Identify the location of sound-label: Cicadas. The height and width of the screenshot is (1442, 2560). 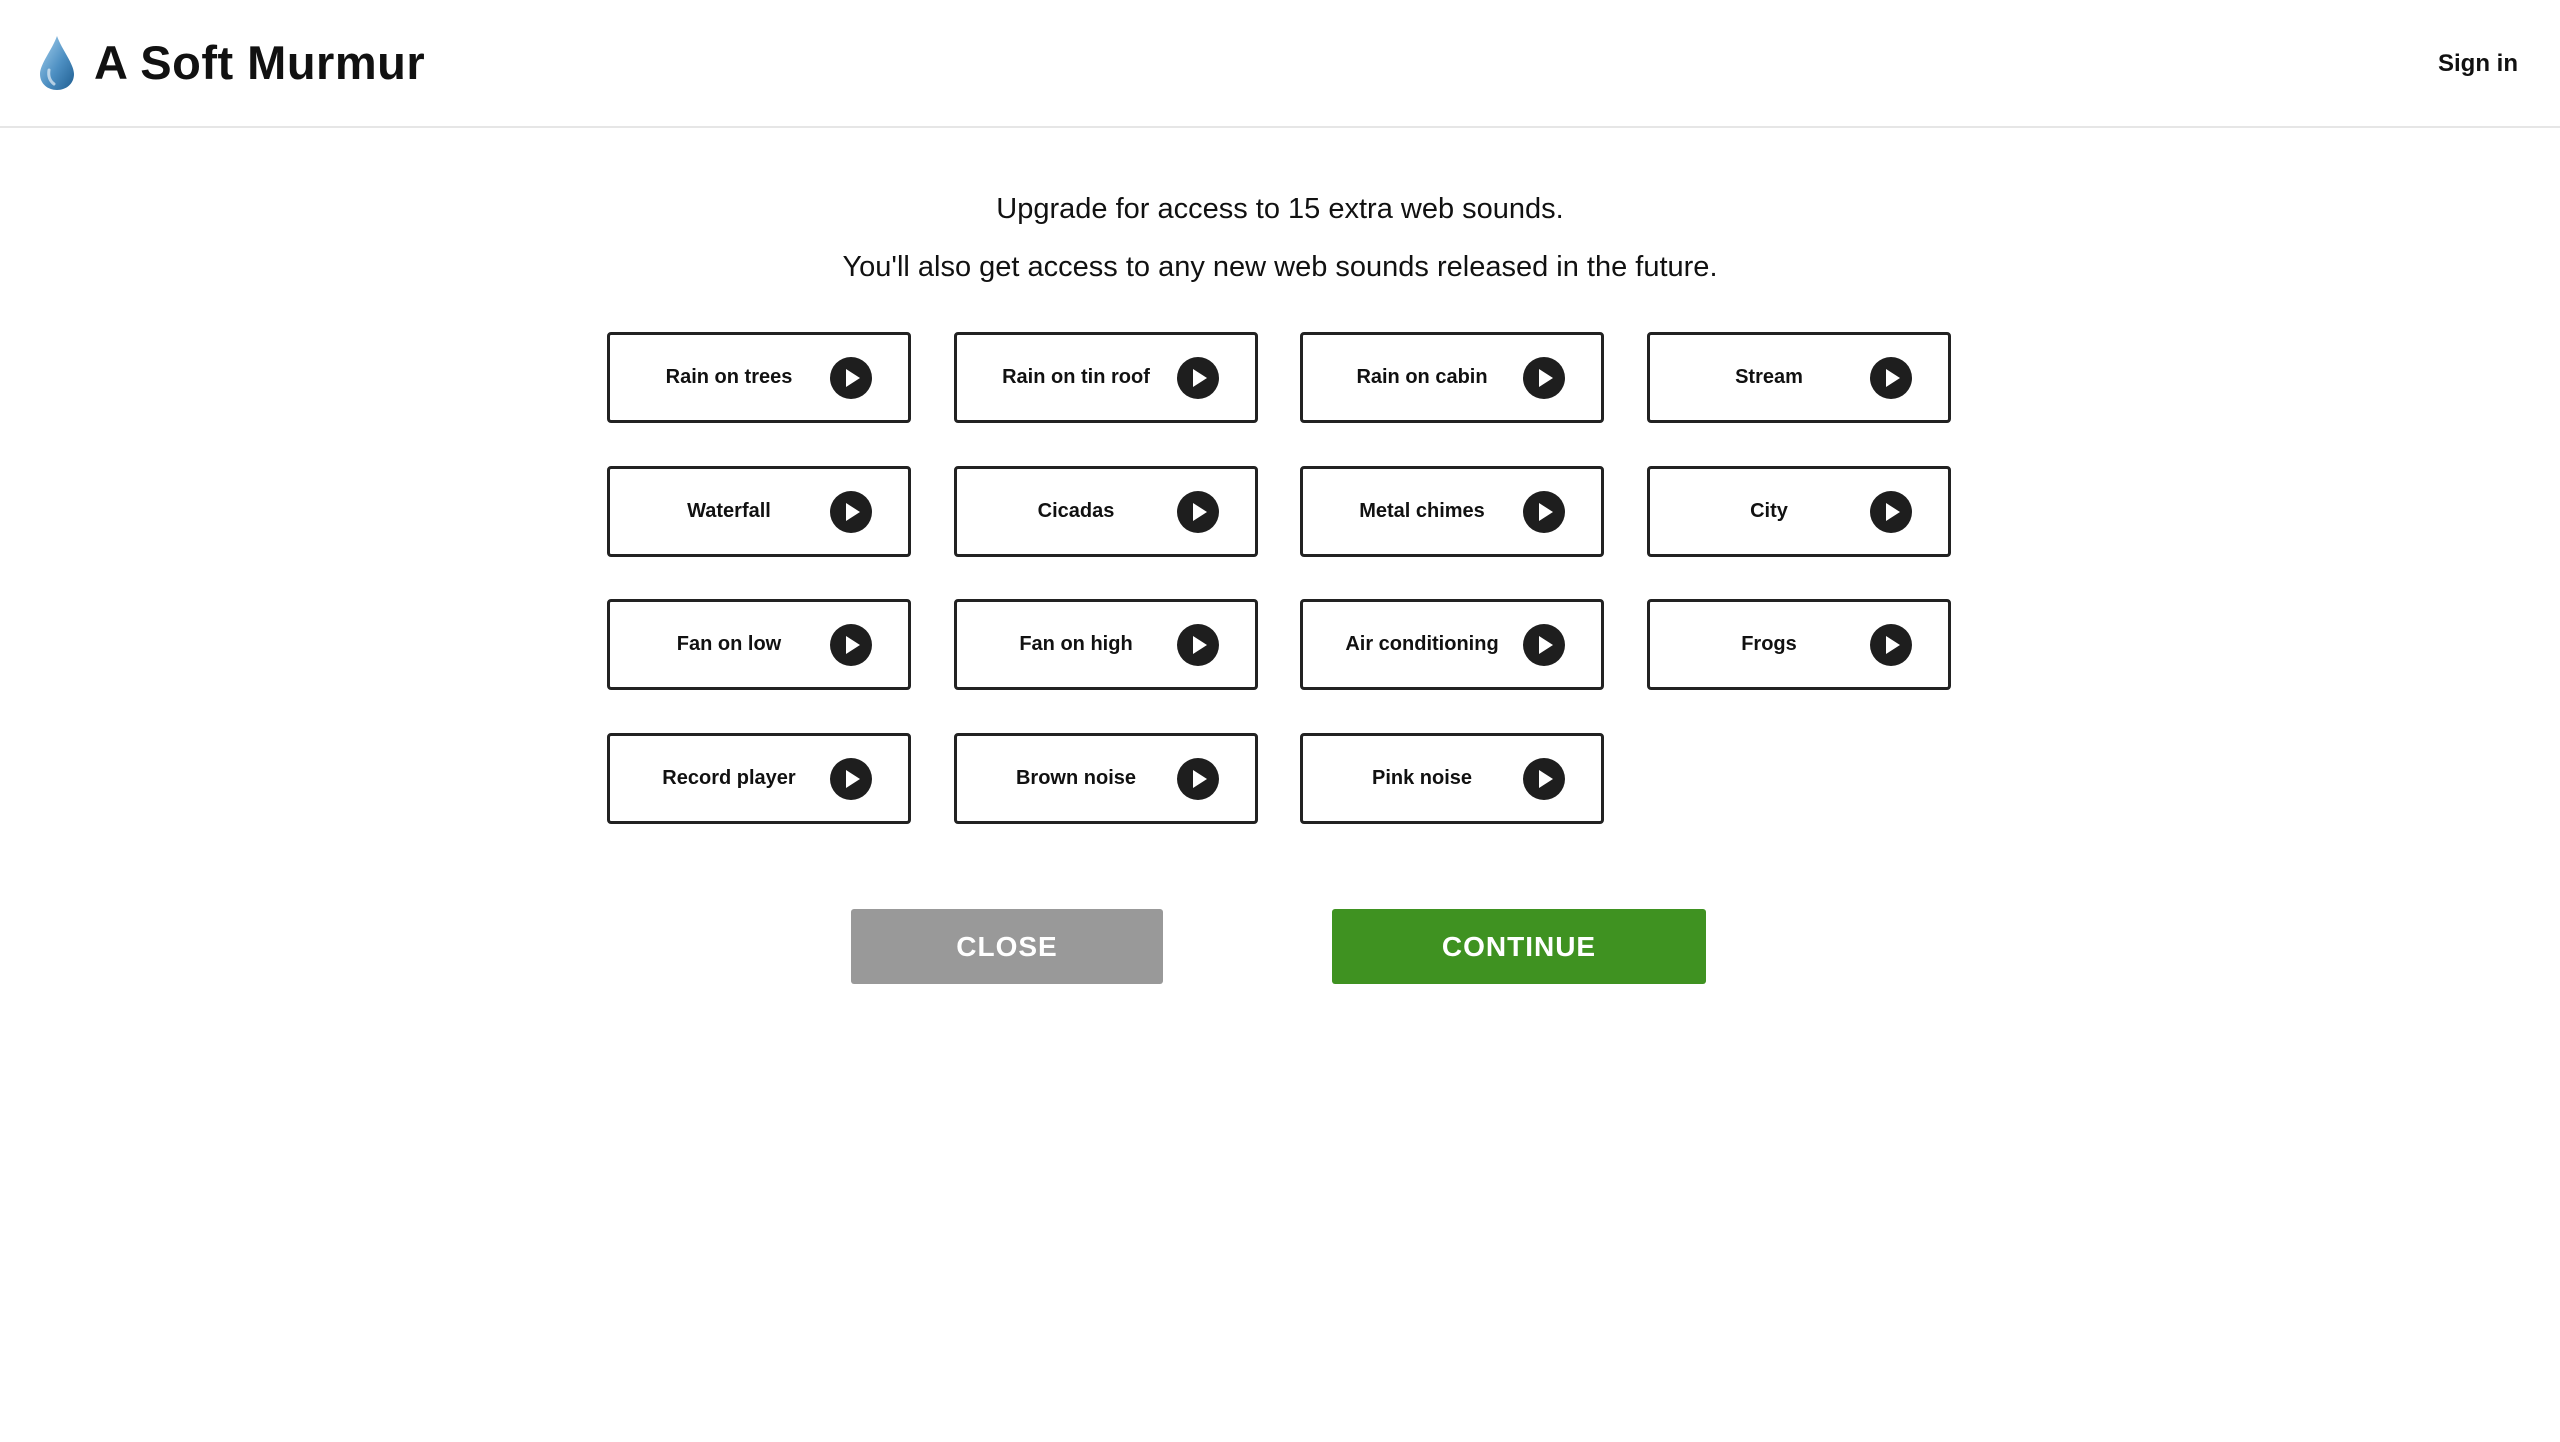
(1076, 511).